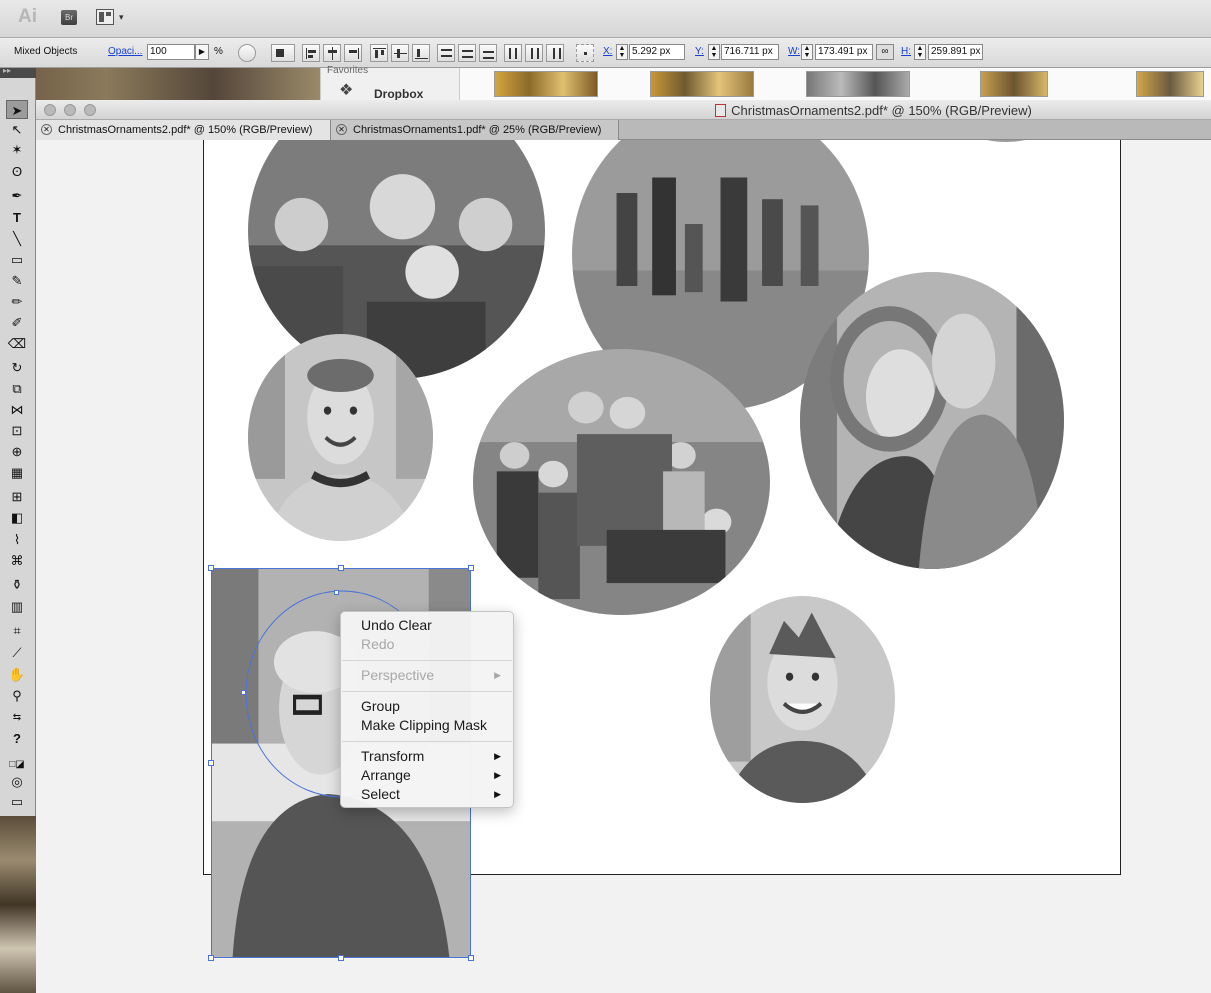 The image size is (1211, 993). Describe the element at coordinates (17, 409) in the screenshot. I see `width-tool-icon: ⋈` at that location.